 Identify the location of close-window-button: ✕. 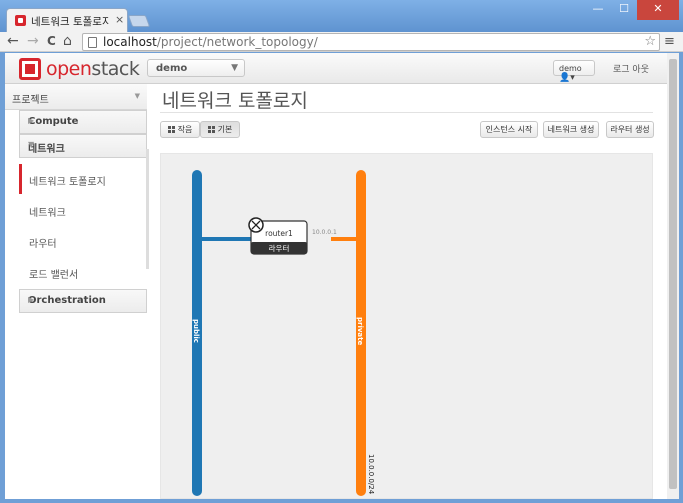
(658, 10).